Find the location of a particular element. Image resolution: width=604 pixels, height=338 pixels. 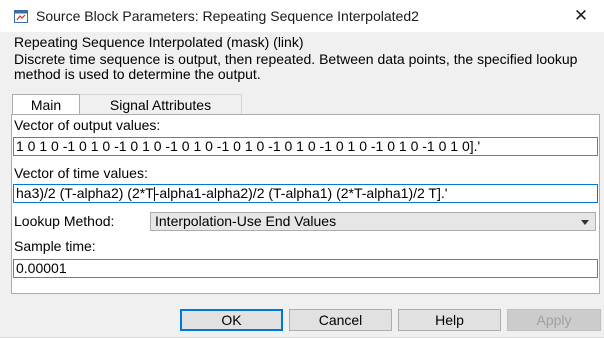

lookup-method-label: Lookup Method: is located at coordinates (64, 221).